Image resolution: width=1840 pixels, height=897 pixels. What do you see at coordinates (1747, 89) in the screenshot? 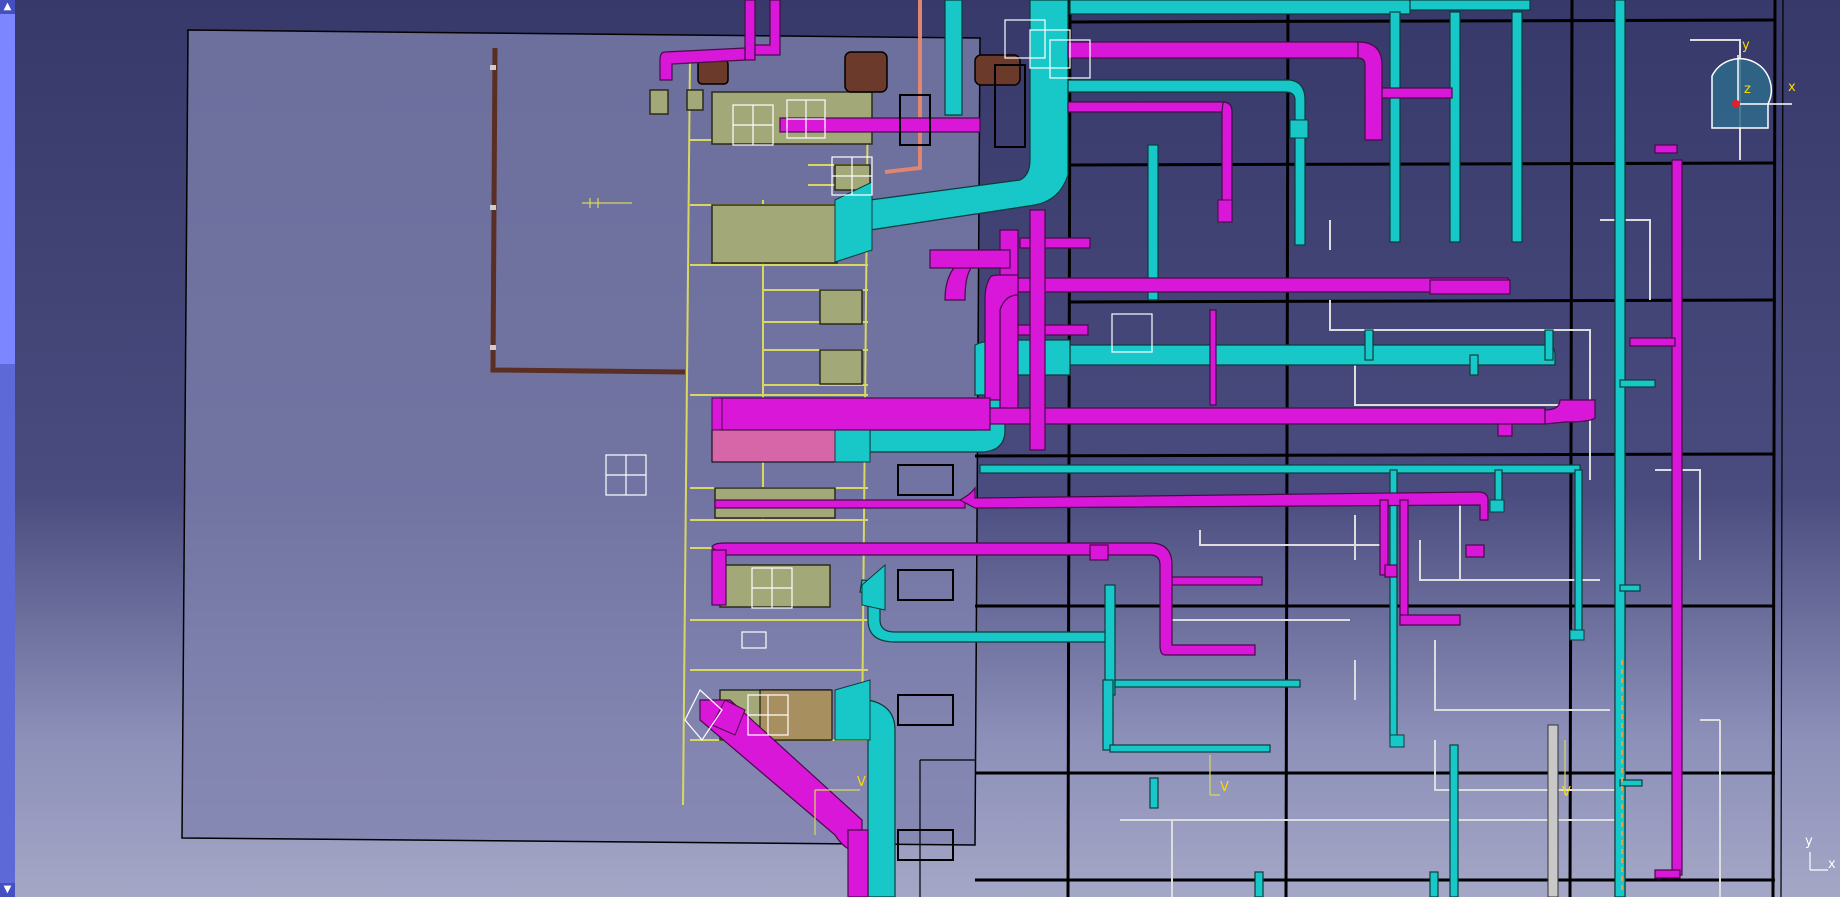
I see `compass-z-label: z` at bounding box center [1747, 89].